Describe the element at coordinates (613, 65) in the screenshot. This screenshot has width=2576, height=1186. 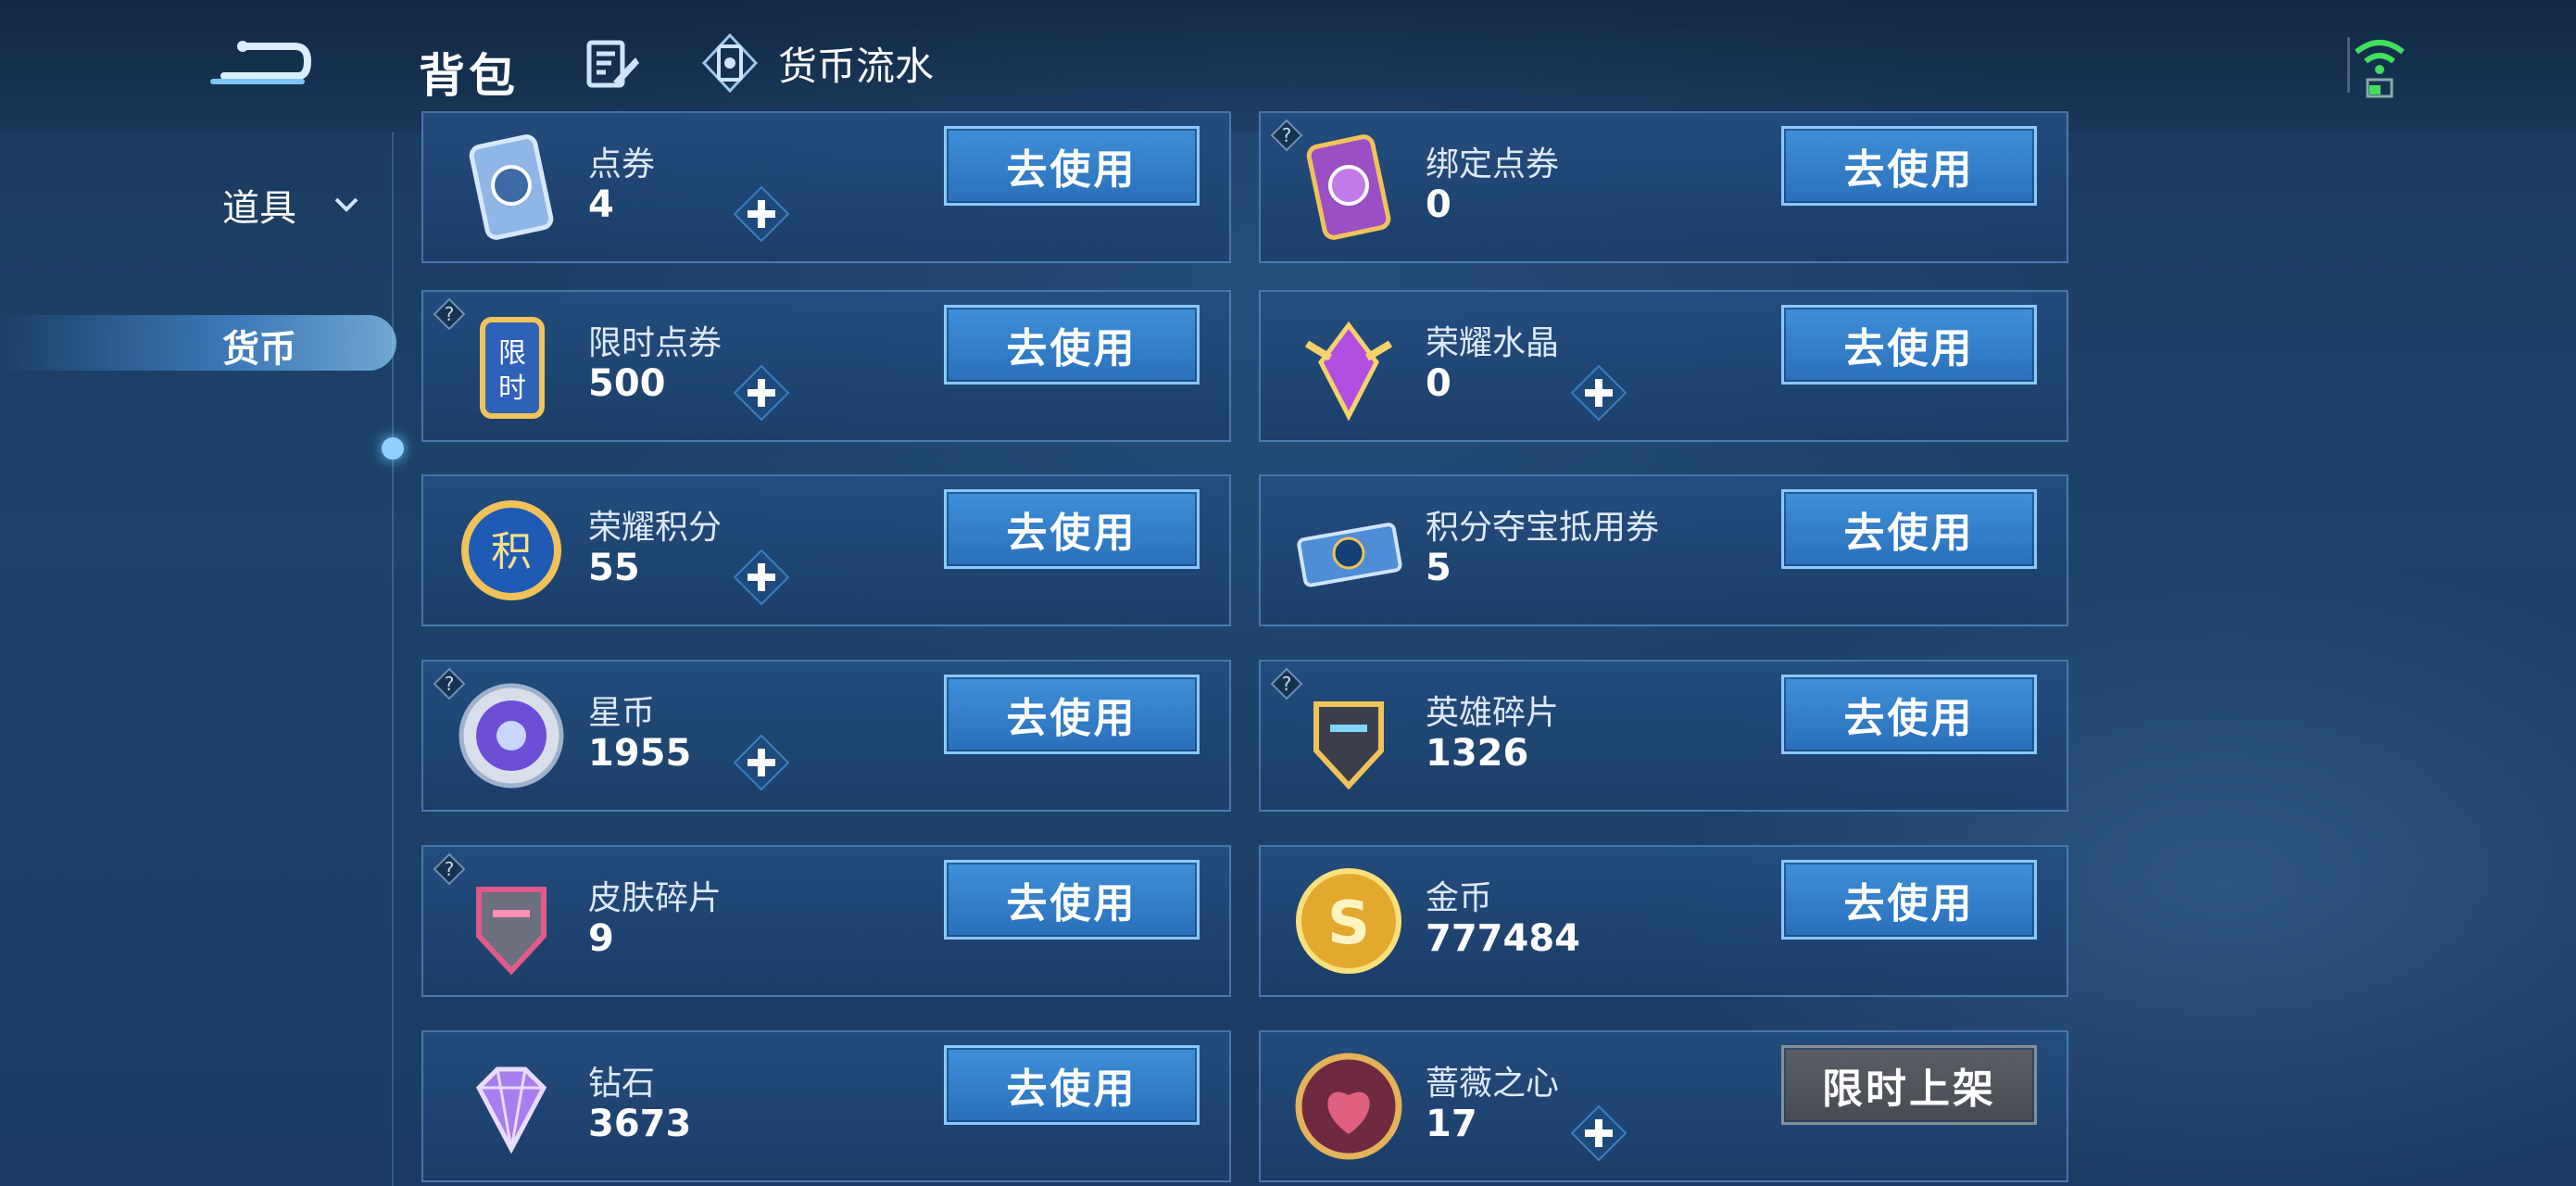
I see `edit-icon` at that location.